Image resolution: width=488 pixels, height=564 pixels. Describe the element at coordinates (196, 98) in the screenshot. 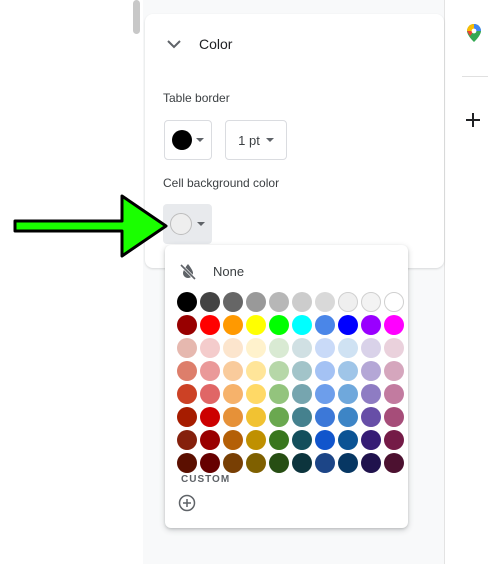

I see `table-border-label: Table border` at that location.